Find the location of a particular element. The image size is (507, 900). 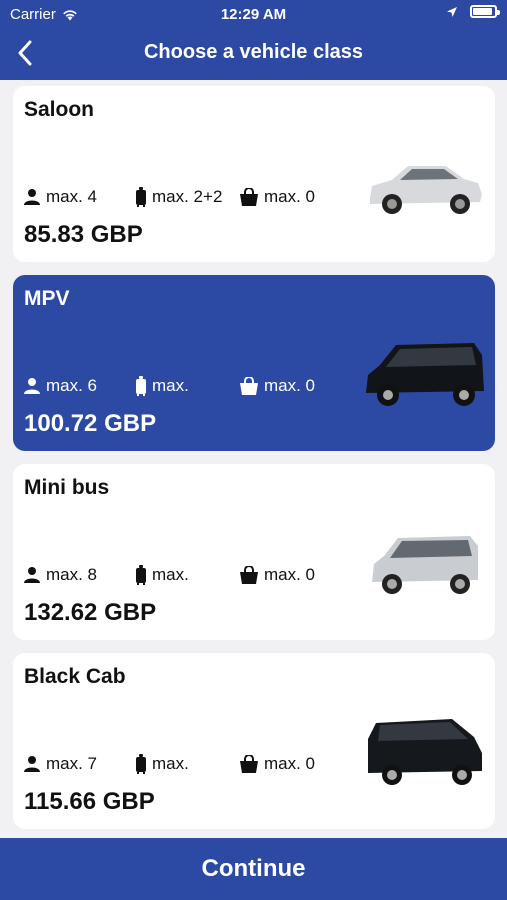

passenger-max: max. 8 is located at coordinates (72, 574).